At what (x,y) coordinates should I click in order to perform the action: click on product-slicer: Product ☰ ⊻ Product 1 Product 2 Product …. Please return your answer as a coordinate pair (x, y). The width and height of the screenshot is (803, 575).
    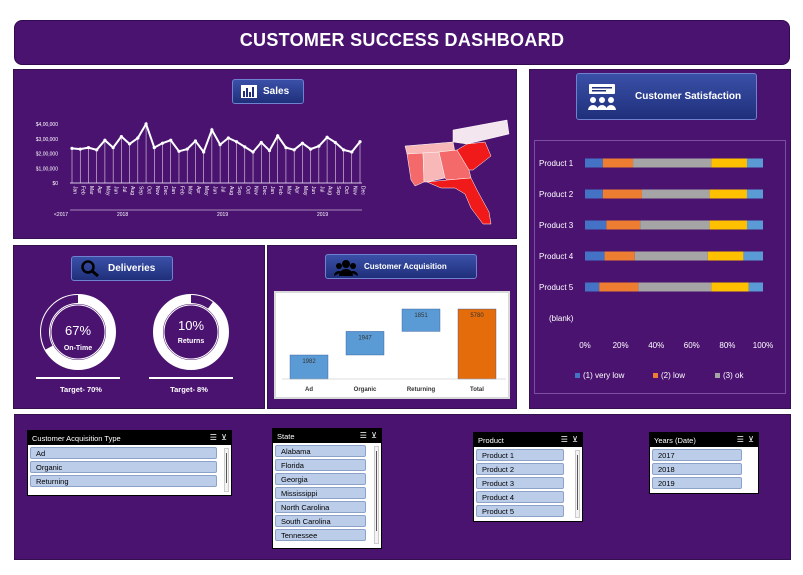
    Looking at the image, I should click on (528, 477).